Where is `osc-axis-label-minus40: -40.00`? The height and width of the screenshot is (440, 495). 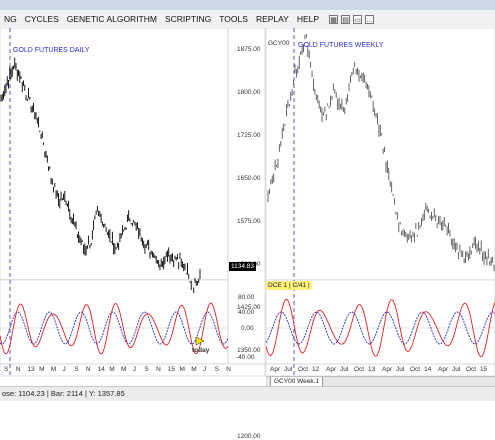 osc-axis-label-minus40: -40.00 is located at coordinates (245, 357).